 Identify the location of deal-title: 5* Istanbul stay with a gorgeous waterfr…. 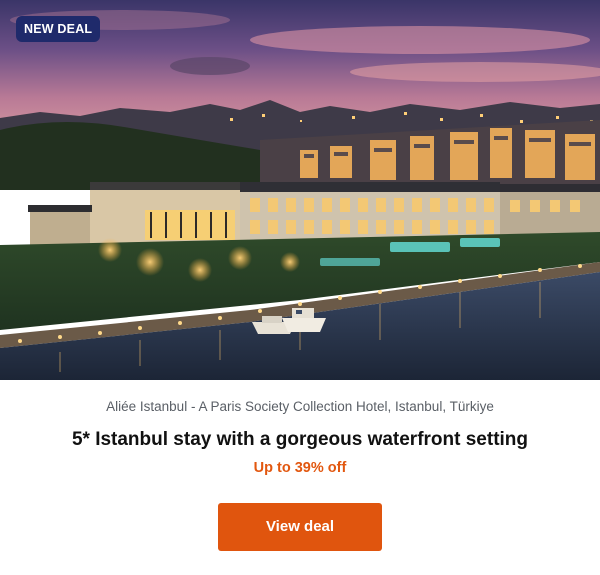
(300, 440).